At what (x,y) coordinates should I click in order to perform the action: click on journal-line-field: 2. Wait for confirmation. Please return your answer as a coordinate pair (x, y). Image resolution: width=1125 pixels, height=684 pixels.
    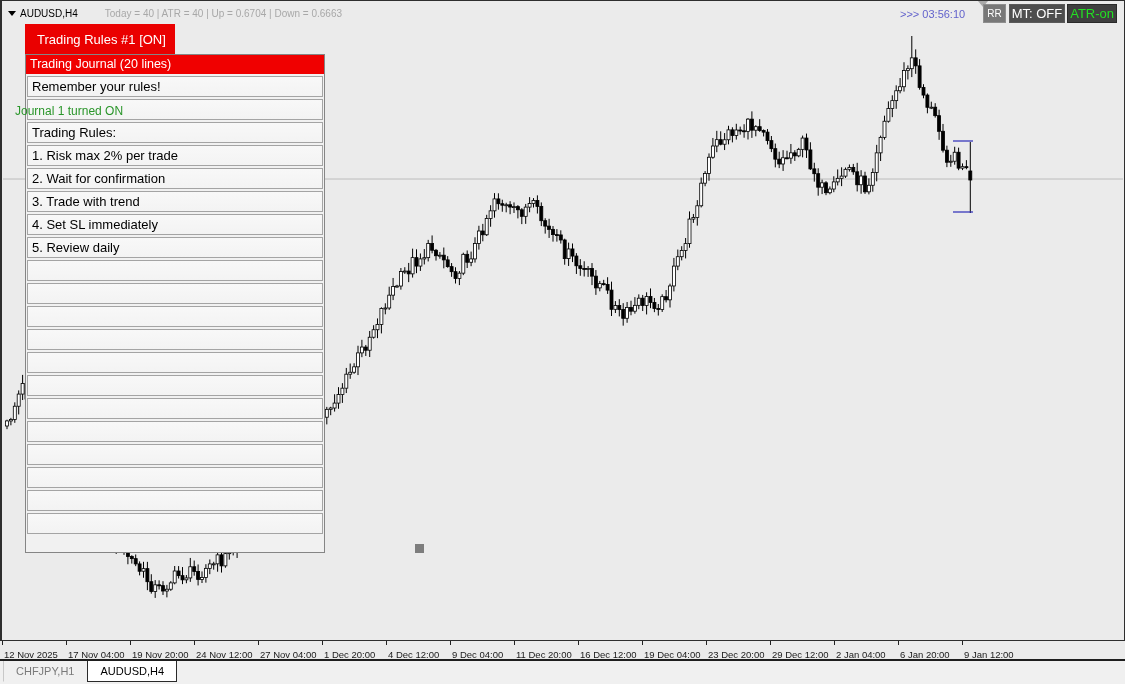
    Looking at the image, I should click on (175, 178).